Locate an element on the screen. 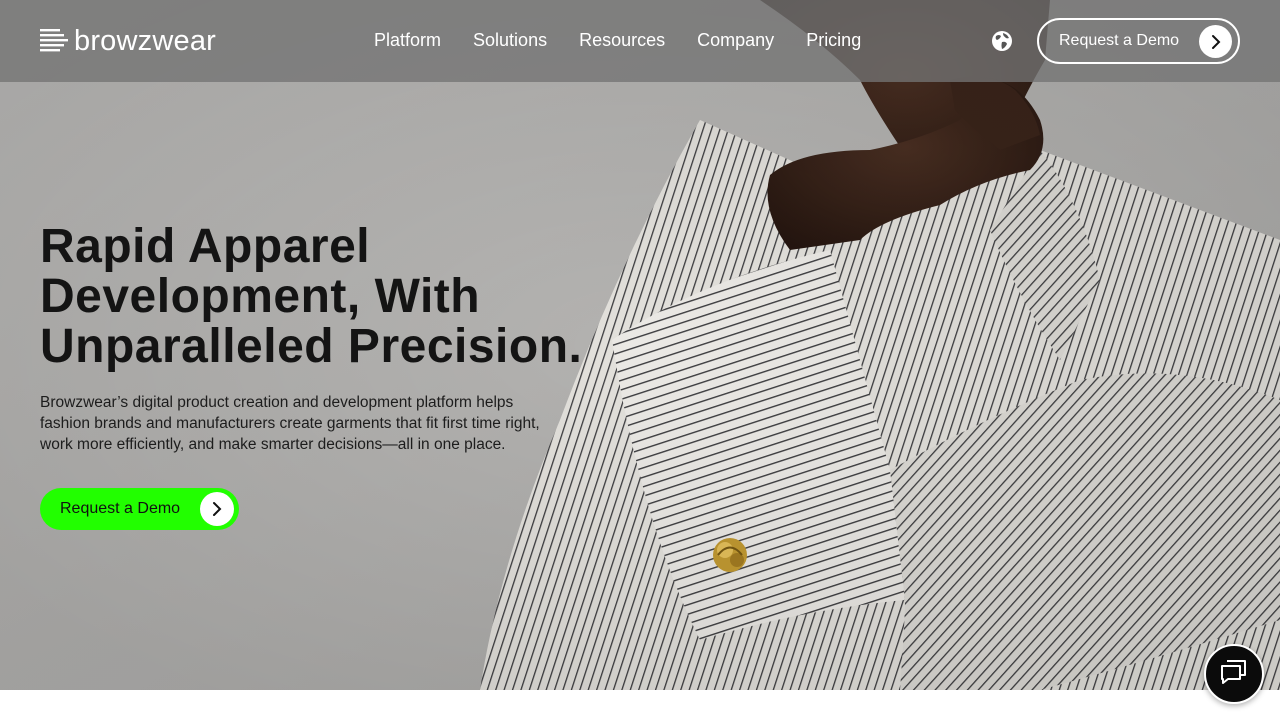 The height and width of the screenshot is (720, 1280). brand-name: browzwear is located at coordinates (145, 40).